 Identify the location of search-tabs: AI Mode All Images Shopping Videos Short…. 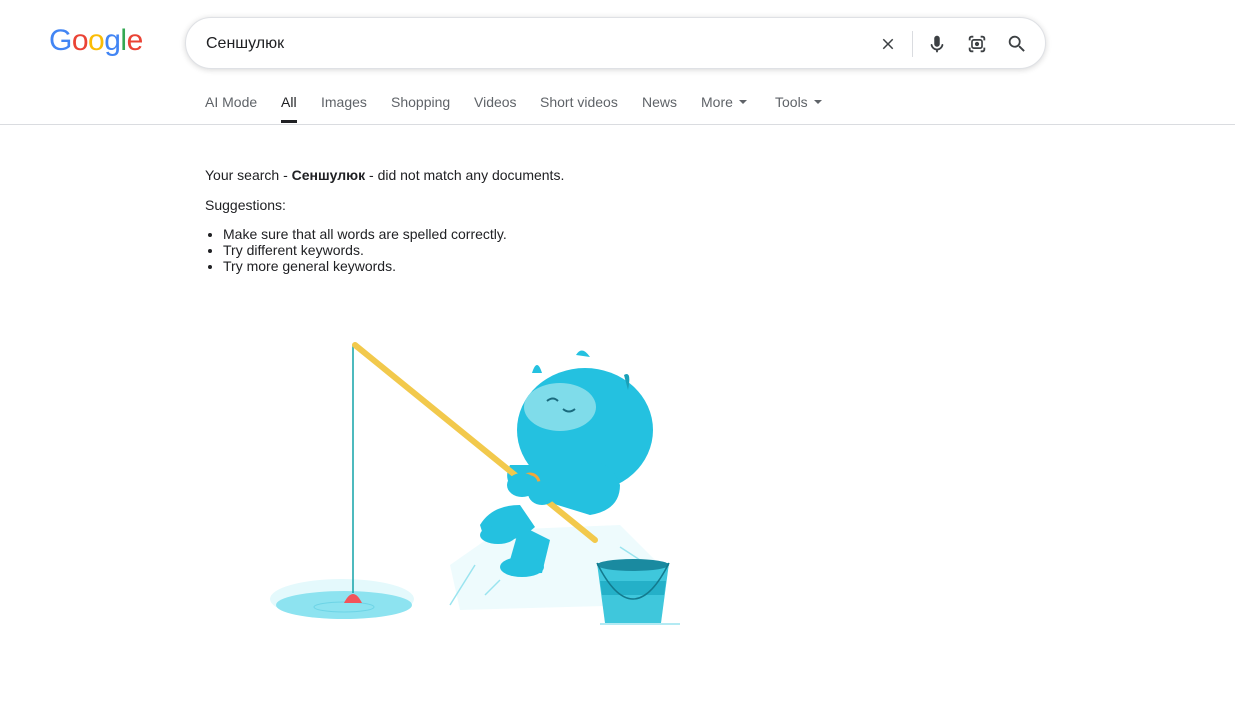
(617, 105).